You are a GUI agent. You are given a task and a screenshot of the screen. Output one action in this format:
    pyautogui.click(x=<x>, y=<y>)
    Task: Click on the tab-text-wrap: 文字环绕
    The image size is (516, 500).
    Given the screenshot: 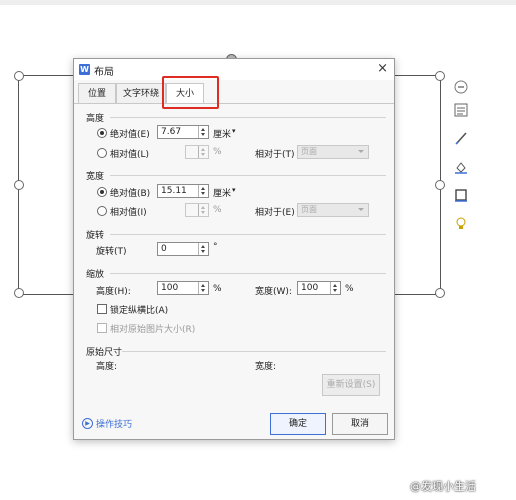 What is the action you would take?
    pyautogui.click(x=141, y=93)
    